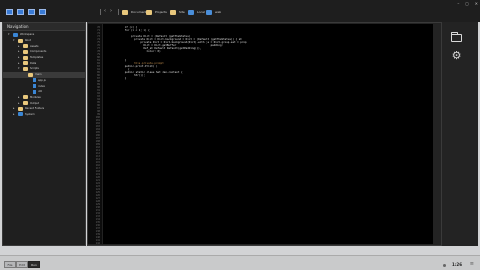 The image size is (480, 270). What do you see at coordinates (35, 109) in the screenshot?
I see `tree-item-label: Recent Folders` at bounding box center [35, 109].